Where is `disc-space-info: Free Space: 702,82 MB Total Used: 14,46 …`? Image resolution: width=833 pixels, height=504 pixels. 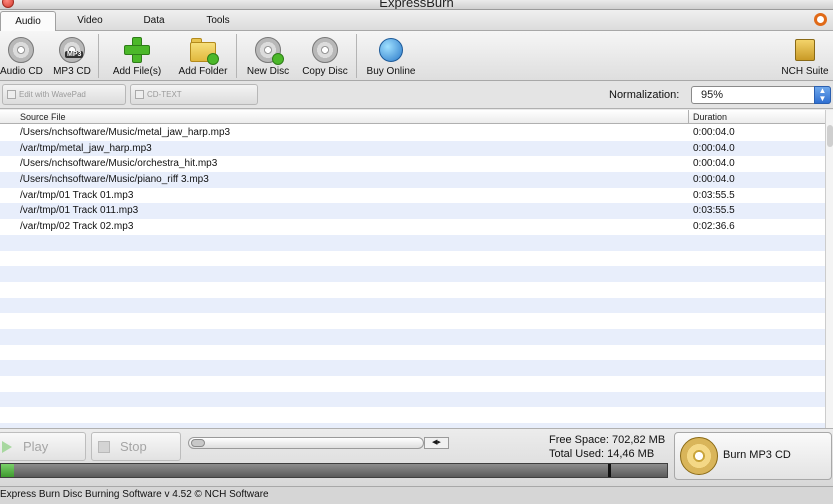 disc-space-info: Free Space: 702,82 MB Total Used: 14,46 … is located at coordinates (607, 447).